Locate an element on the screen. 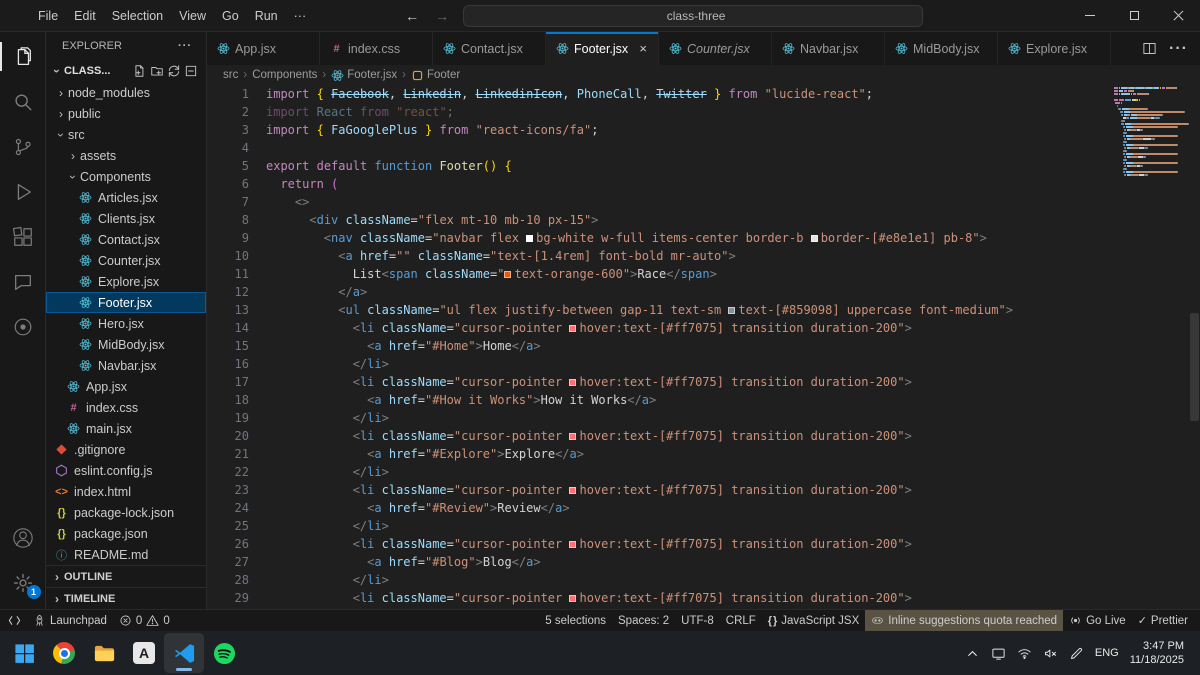 Image resolution: width=1200 pixels, height=675 pixels. activity-settings: 1 is located at coordinates (23, 582).